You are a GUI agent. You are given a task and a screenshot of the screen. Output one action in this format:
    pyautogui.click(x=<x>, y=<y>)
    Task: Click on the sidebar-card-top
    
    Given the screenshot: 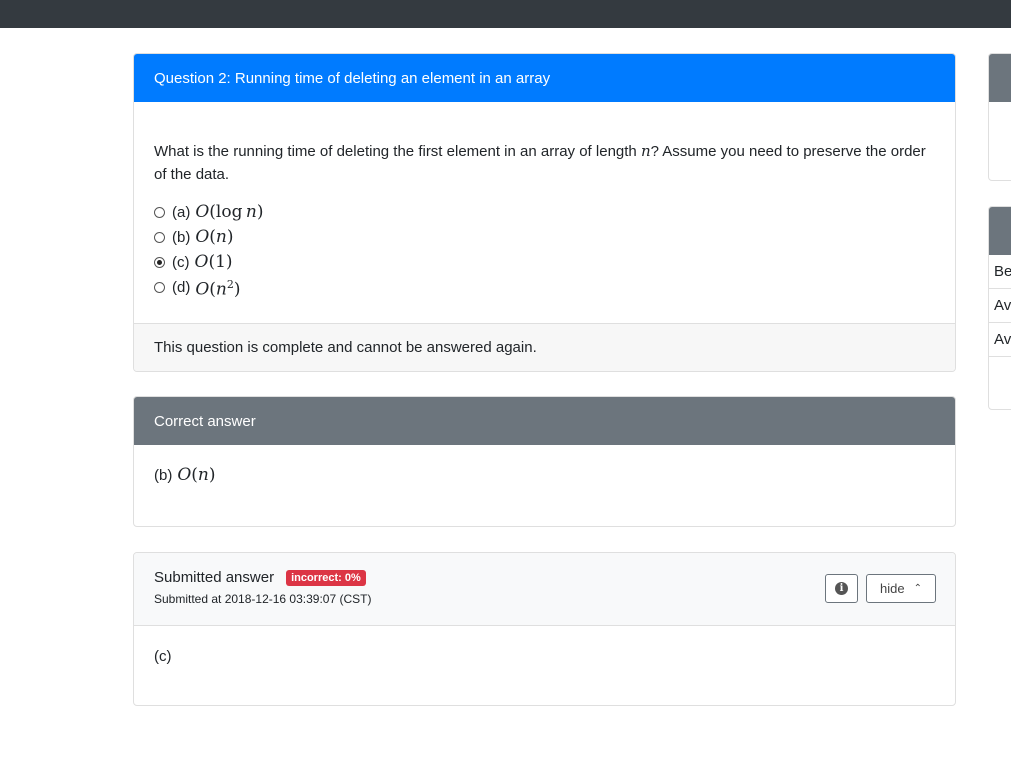 What is the action you would take?
    pyautogui.click(x=999, y=117)
    